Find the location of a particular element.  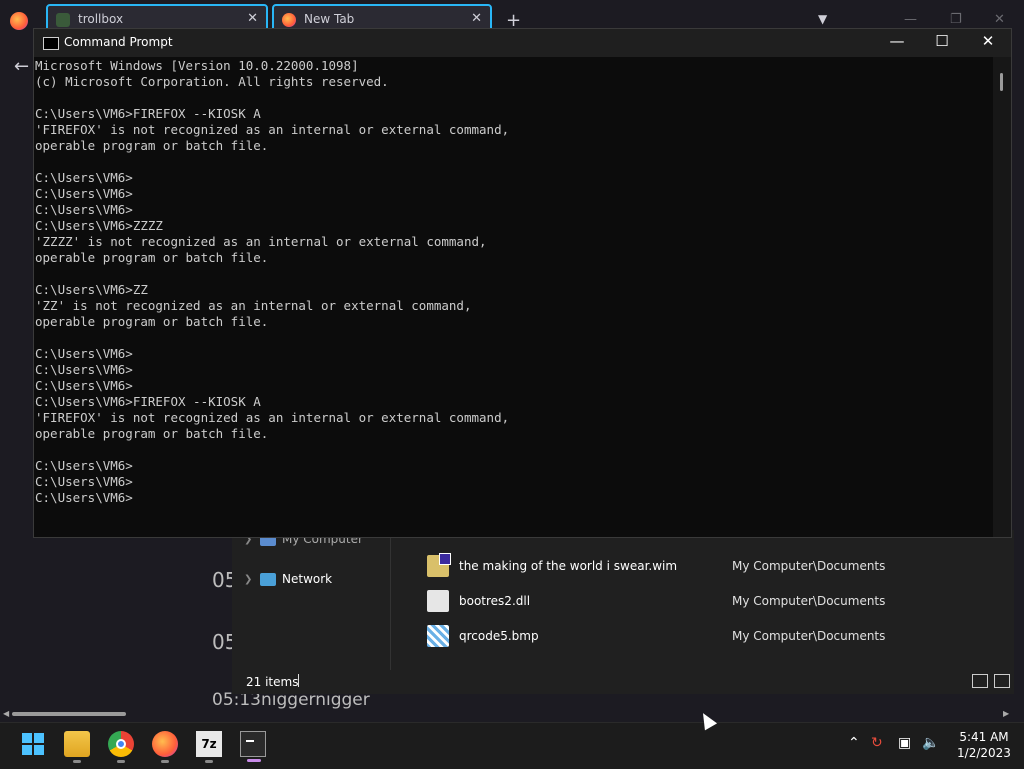

nav-item-label: Network is located at coordinates (307, 579).